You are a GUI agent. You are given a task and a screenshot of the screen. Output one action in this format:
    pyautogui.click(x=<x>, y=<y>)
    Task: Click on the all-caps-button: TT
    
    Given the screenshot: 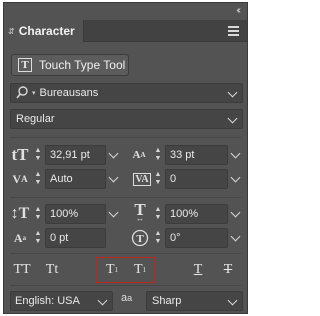 What is the action you would take?
    pyautogui.click(x=22, y=270)
    